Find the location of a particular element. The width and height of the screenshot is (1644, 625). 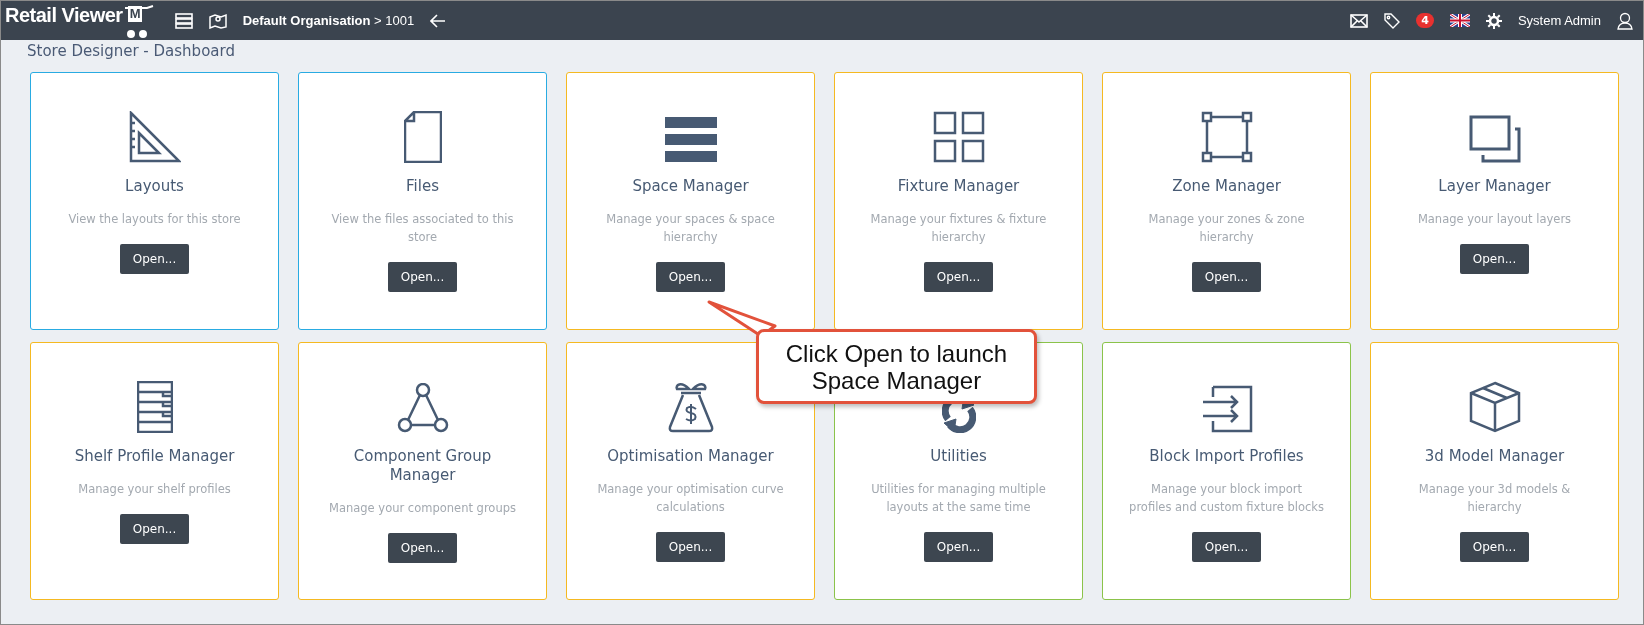

grid-icon is located at coordinates (958, 137).